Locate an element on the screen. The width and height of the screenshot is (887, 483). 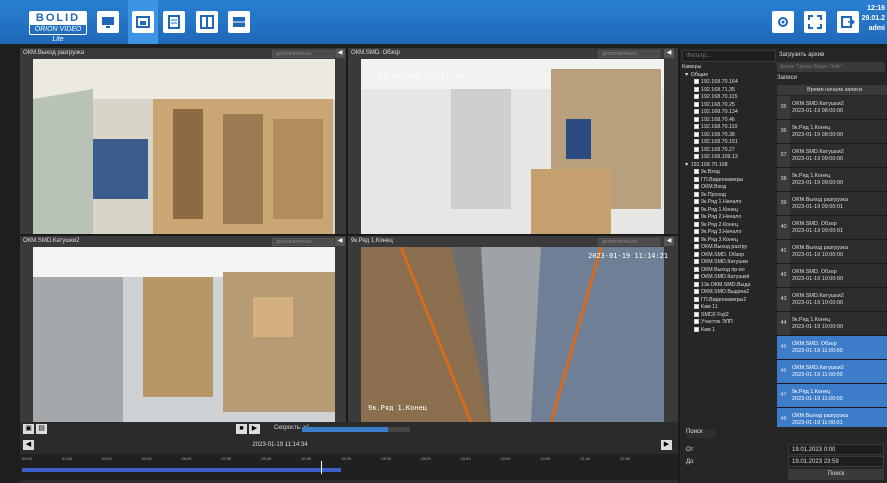
from-input: 19.01.2023 0:00 is located at coordinates (836, 449).